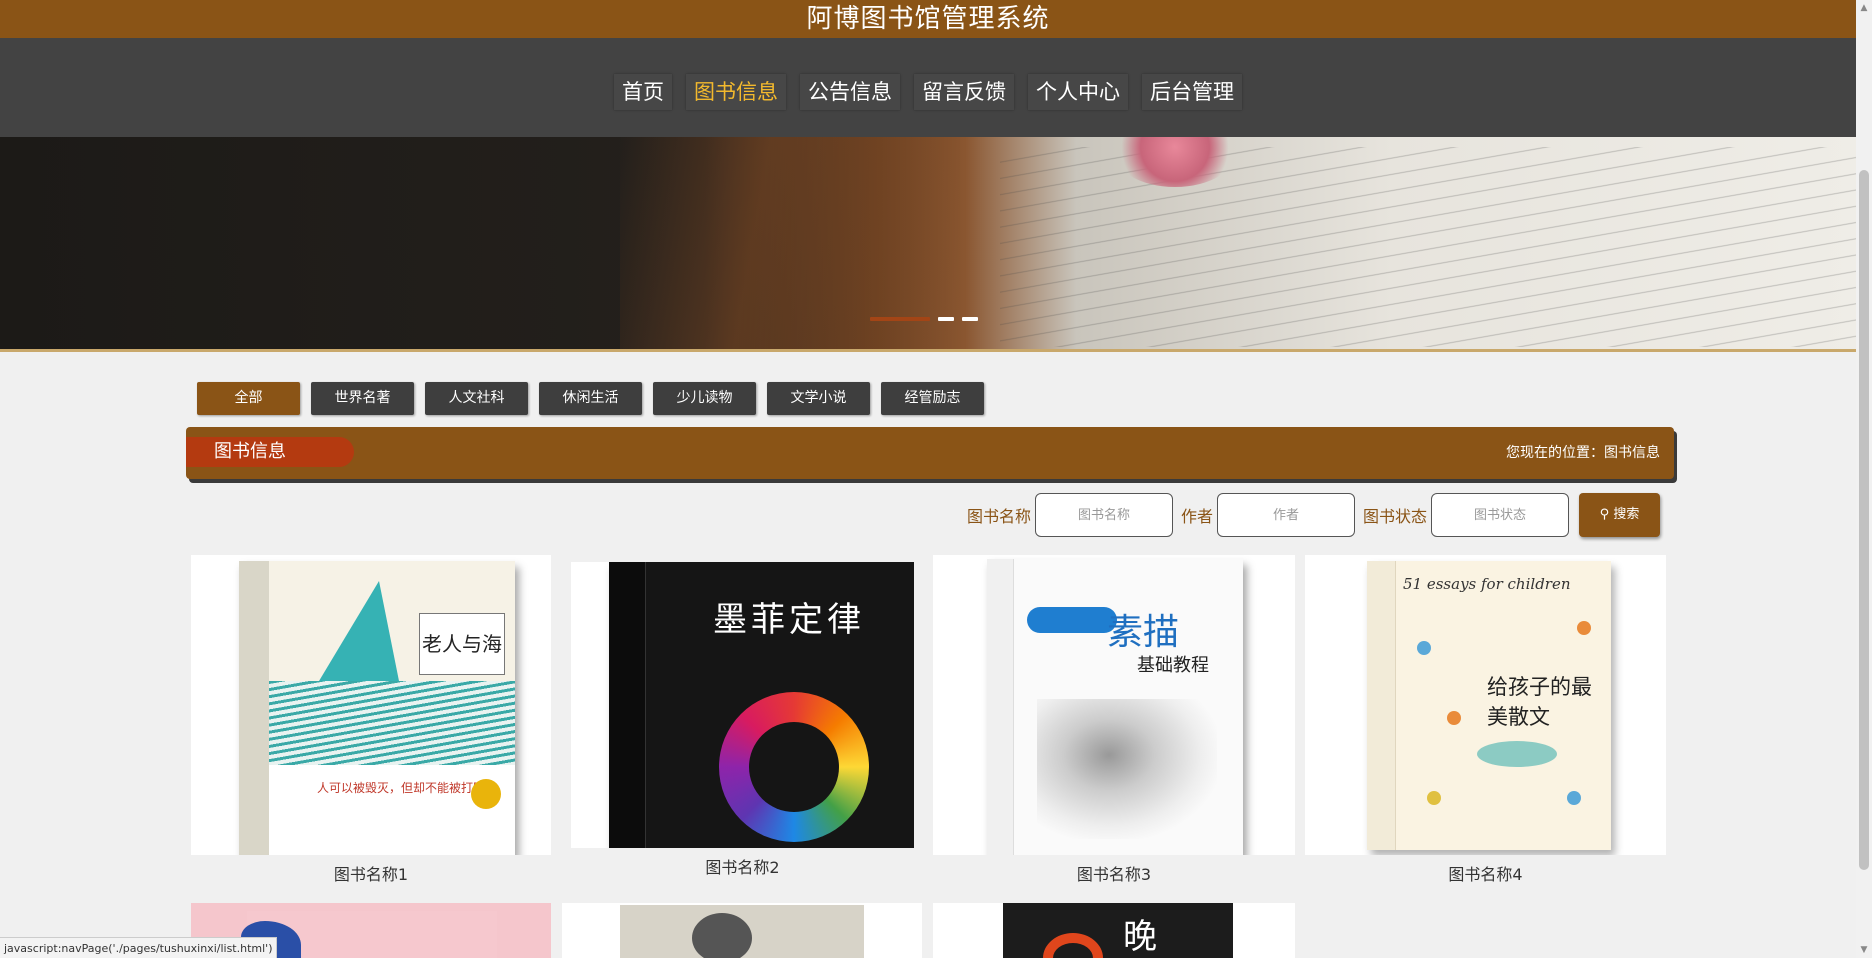 This screenshot has width=1872, height=958. I want to click on category-leisure: 休闲生活, so click(590, 398).